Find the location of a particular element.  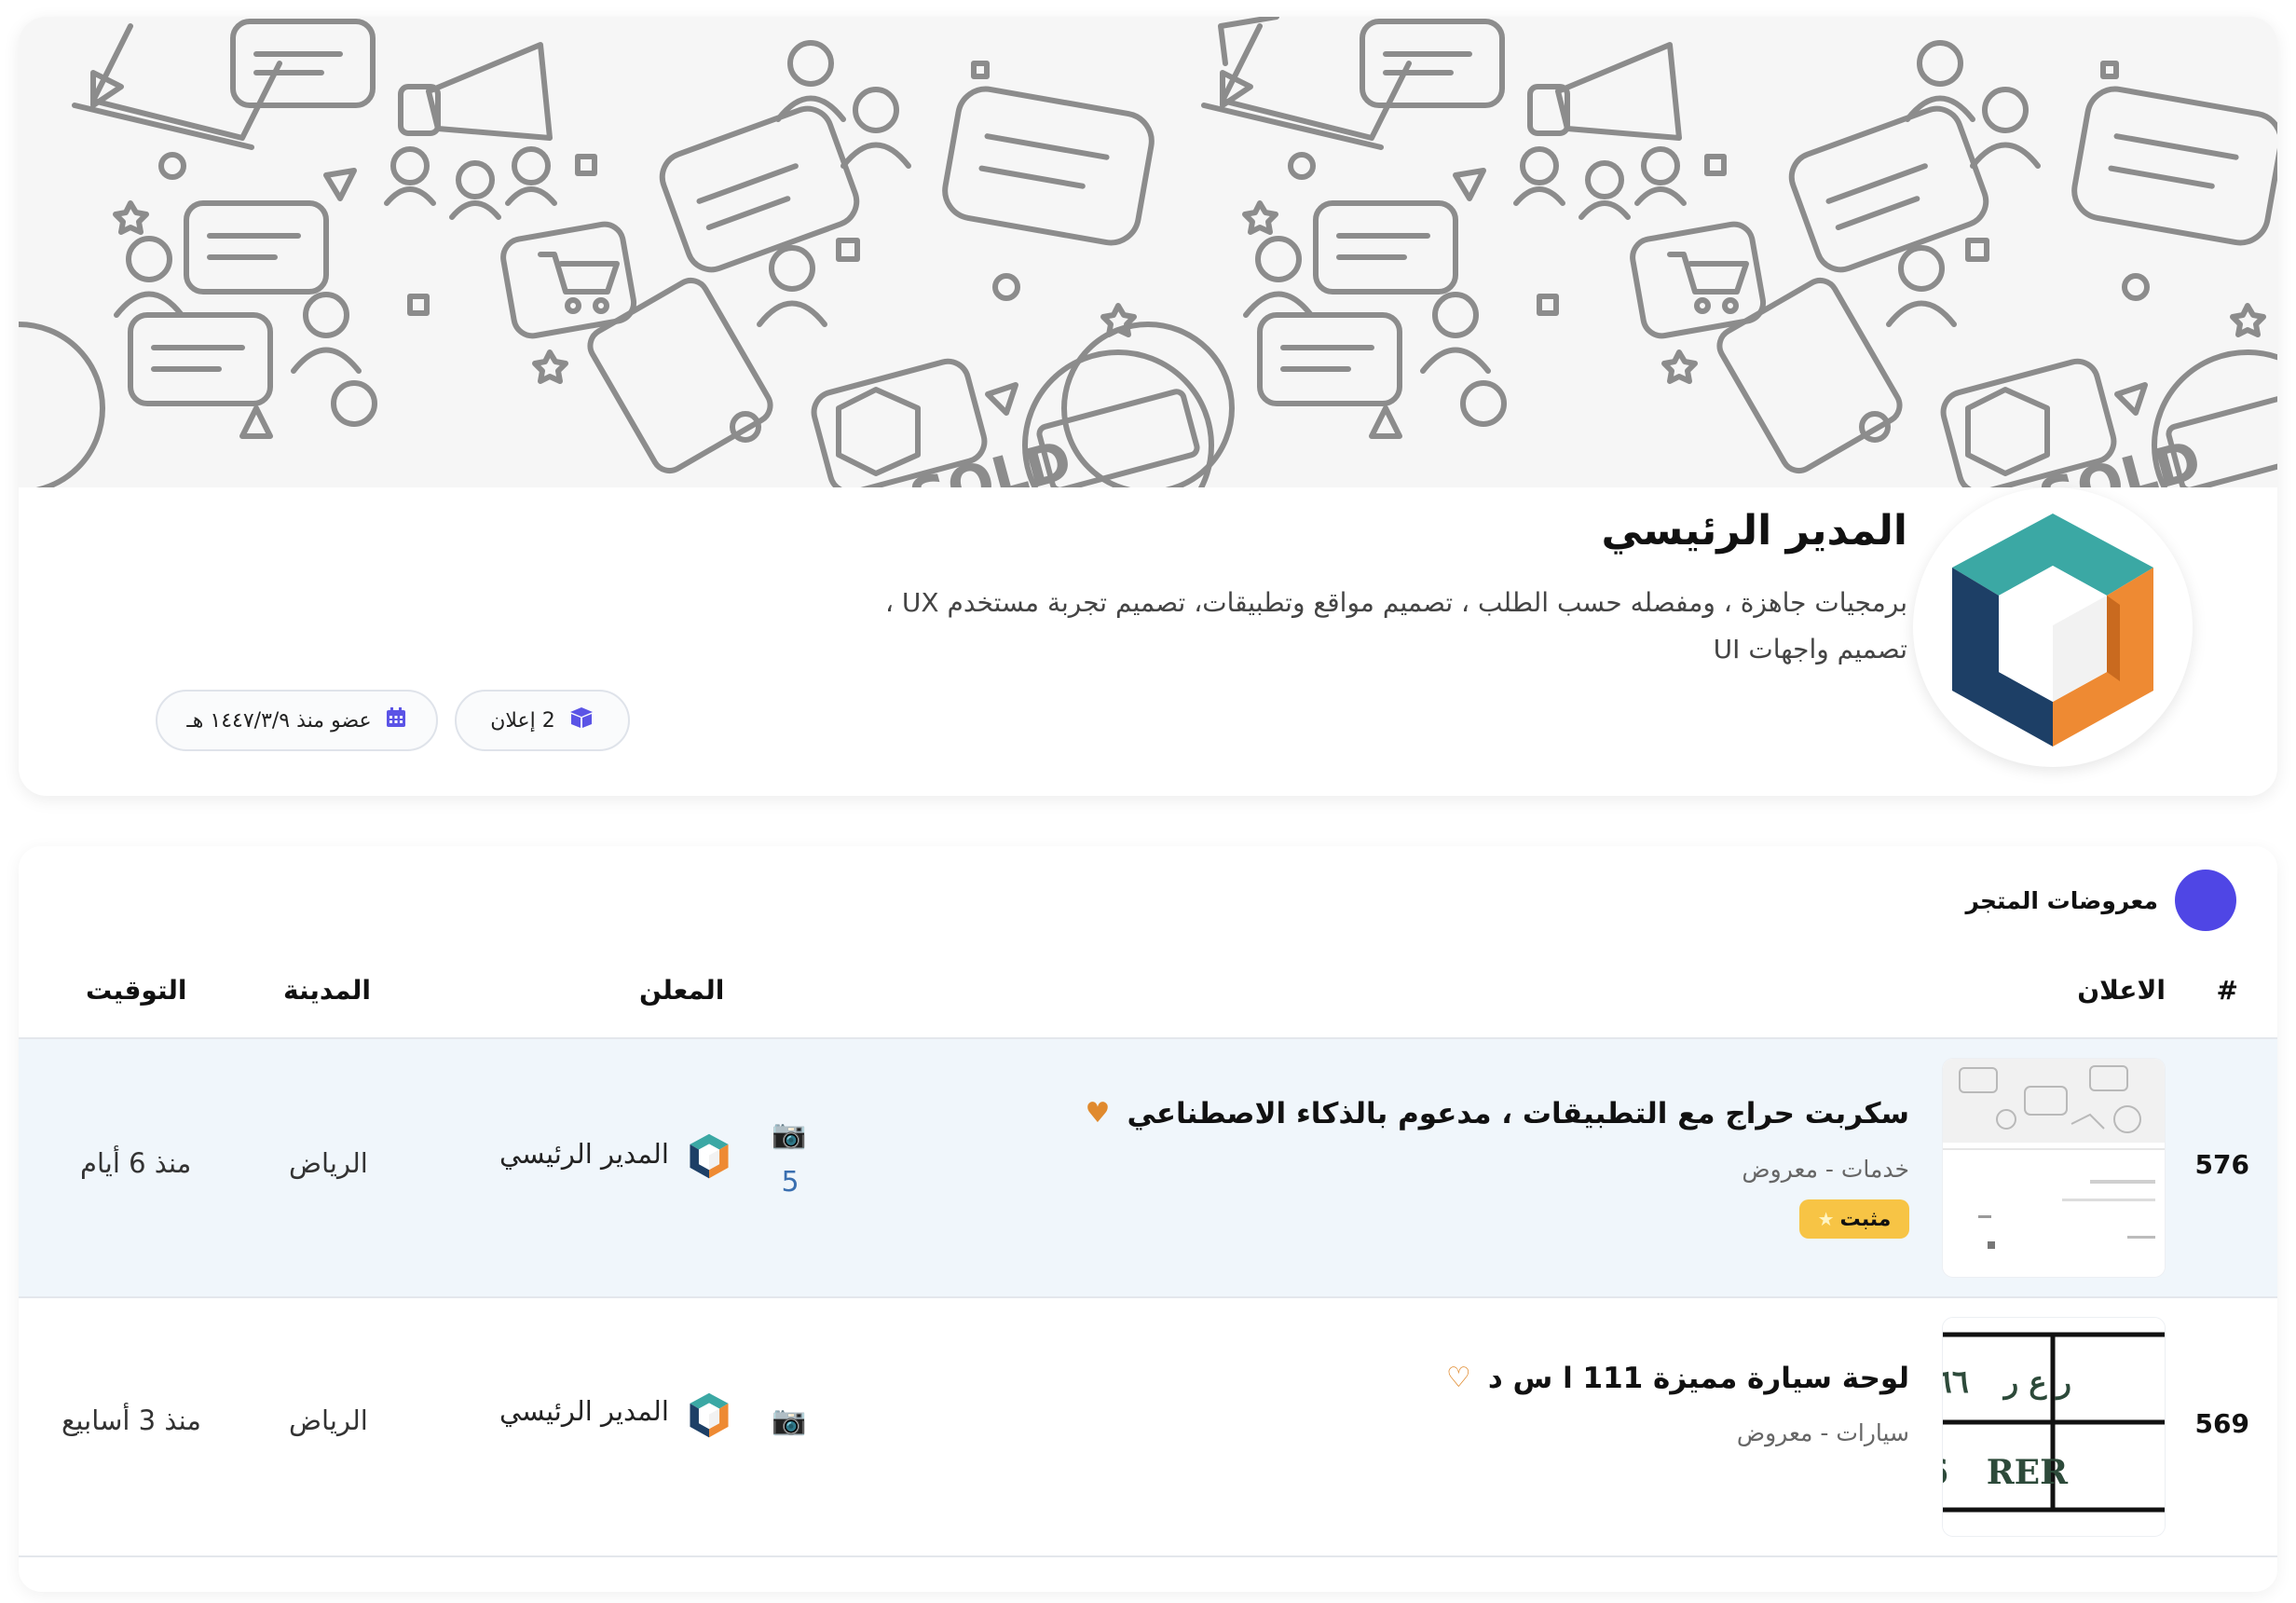

ad-category: سيارات - معروض is located at coordinates (1822, 1432).